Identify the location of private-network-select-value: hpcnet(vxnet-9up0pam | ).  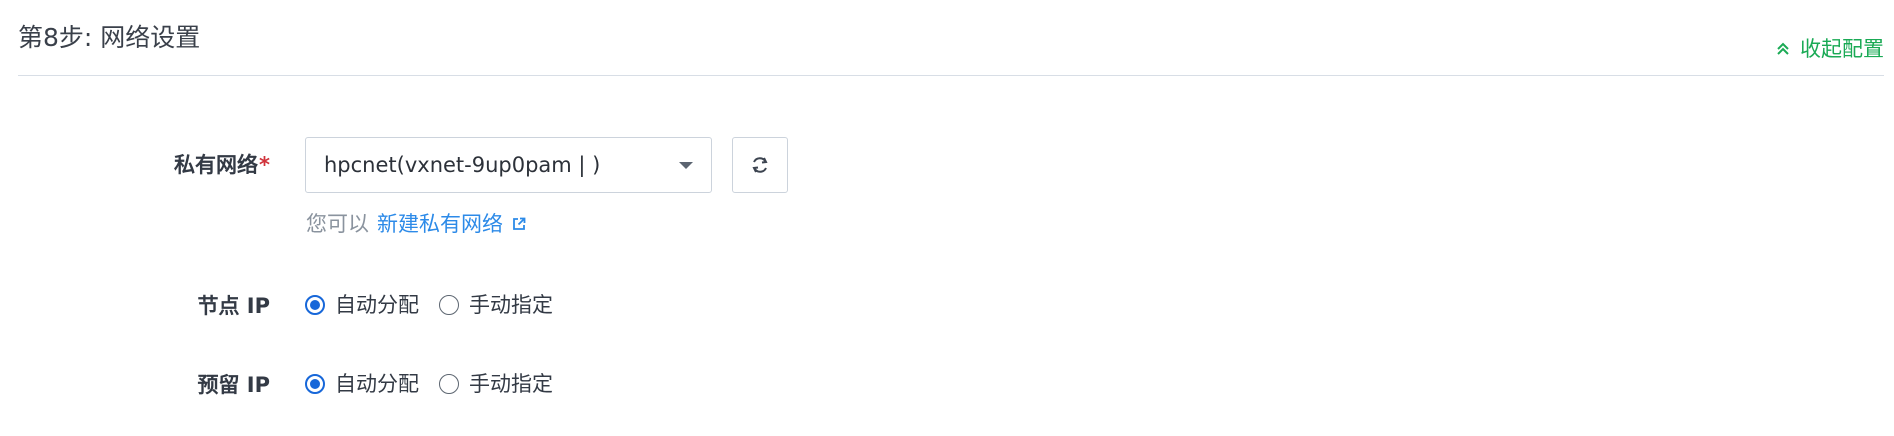
(462, 165).